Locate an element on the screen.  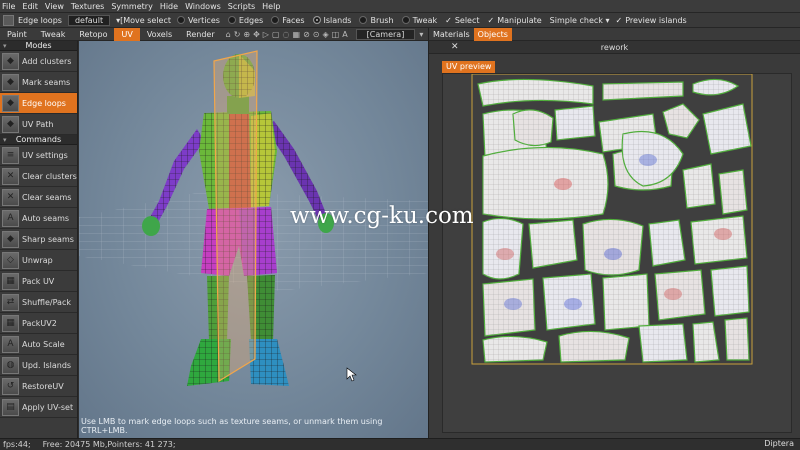
text-icon: A is located at coordinates (344, 34).